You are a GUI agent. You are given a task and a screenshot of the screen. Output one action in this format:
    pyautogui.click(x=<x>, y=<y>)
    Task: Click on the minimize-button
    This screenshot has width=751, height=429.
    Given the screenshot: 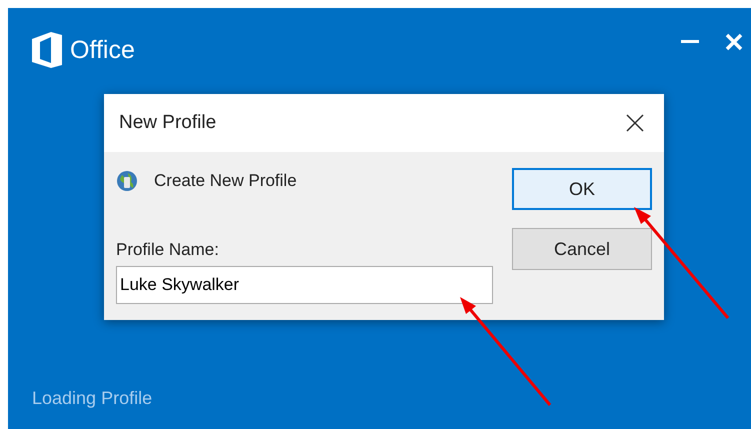 What is the action you would take?
    pyautogui.click(x=690, y=42)
    